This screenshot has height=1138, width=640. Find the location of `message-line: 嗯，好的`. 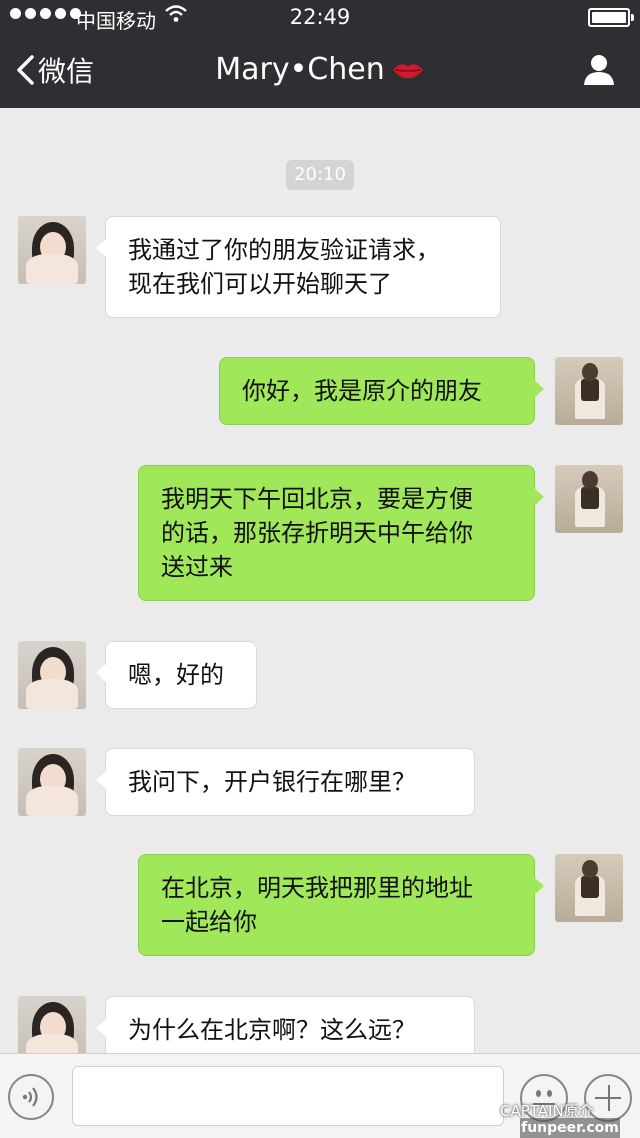

message-line: 嗯，好的 is located at coordinates (176, 675).